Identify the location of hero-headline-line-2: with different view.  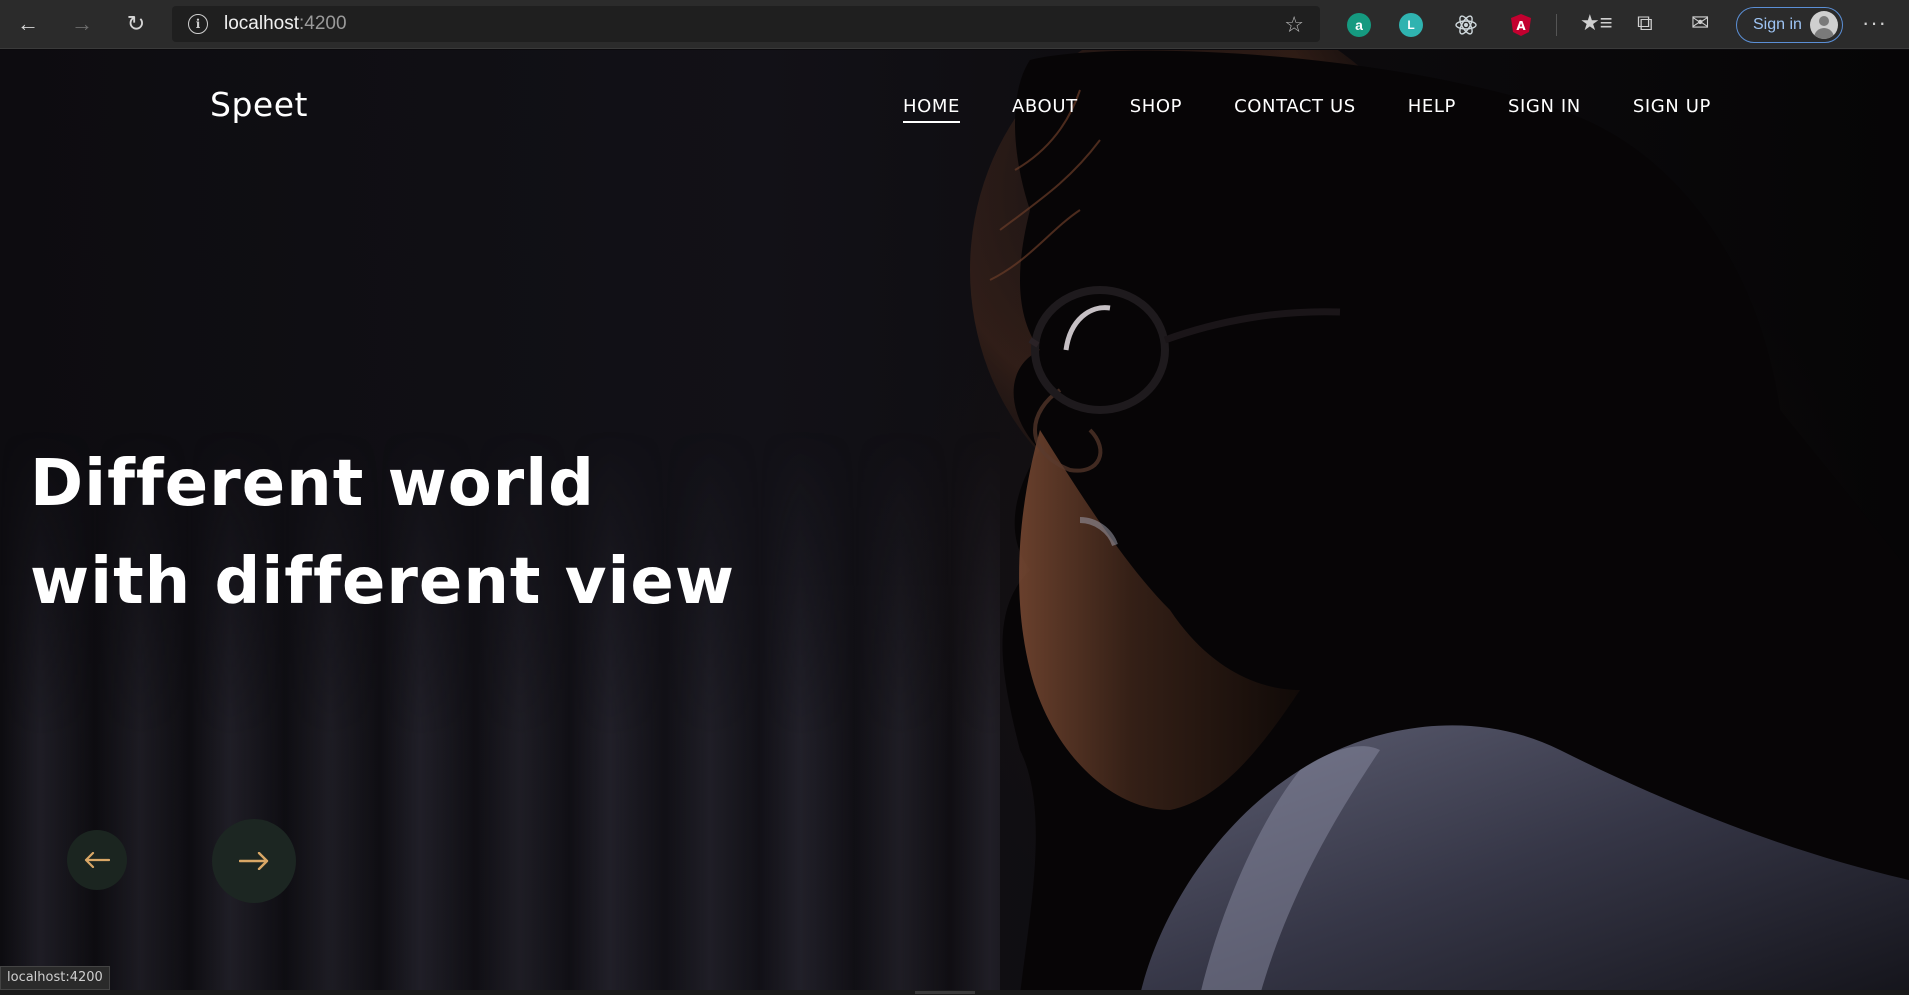
(382, 582).